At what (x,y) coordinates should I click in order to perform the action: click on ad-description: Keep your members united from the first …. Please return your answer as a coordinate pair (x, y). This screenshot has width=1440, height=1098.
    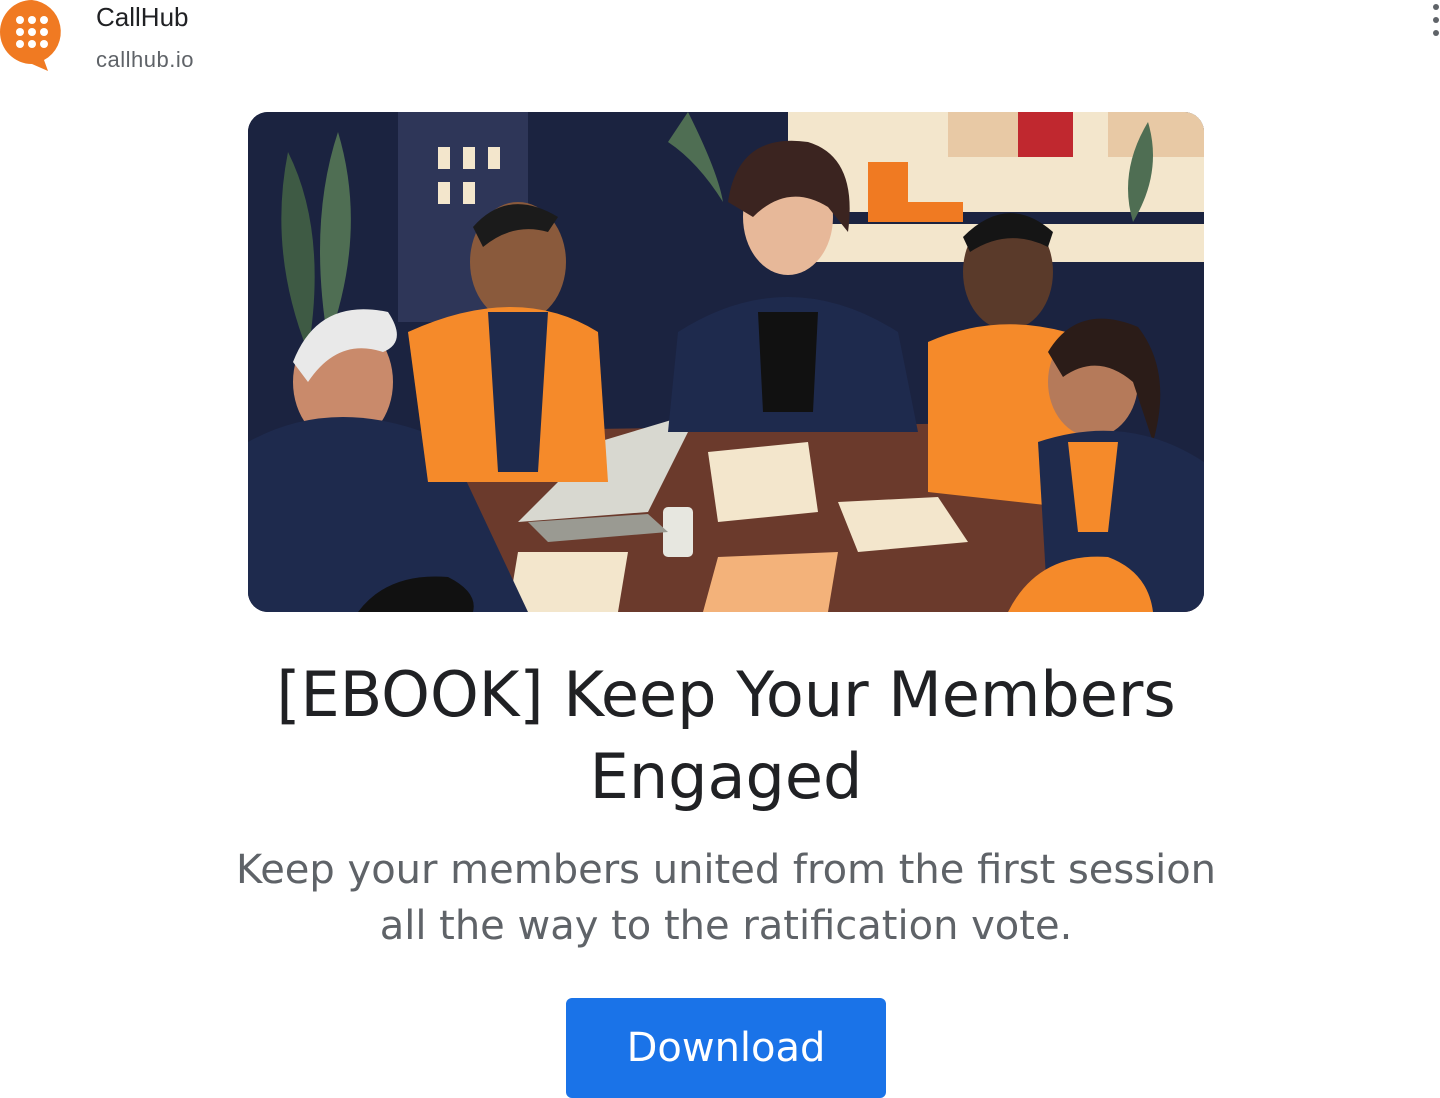
    Looking at the image, I should click on (726, 898).